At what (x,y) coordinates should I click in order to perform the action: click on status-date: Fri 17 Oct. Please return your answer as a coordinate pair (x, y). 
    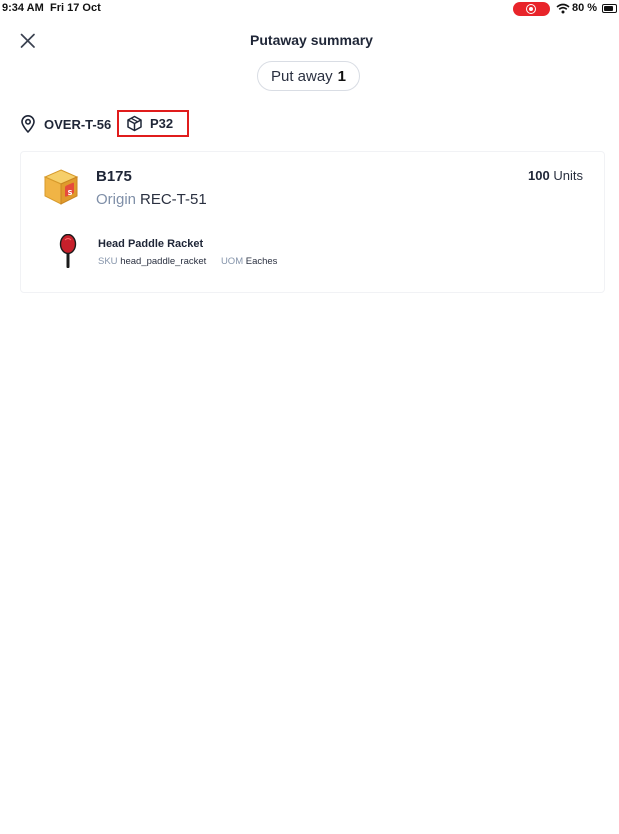
    Looking at the image, I should click on (75, 8).